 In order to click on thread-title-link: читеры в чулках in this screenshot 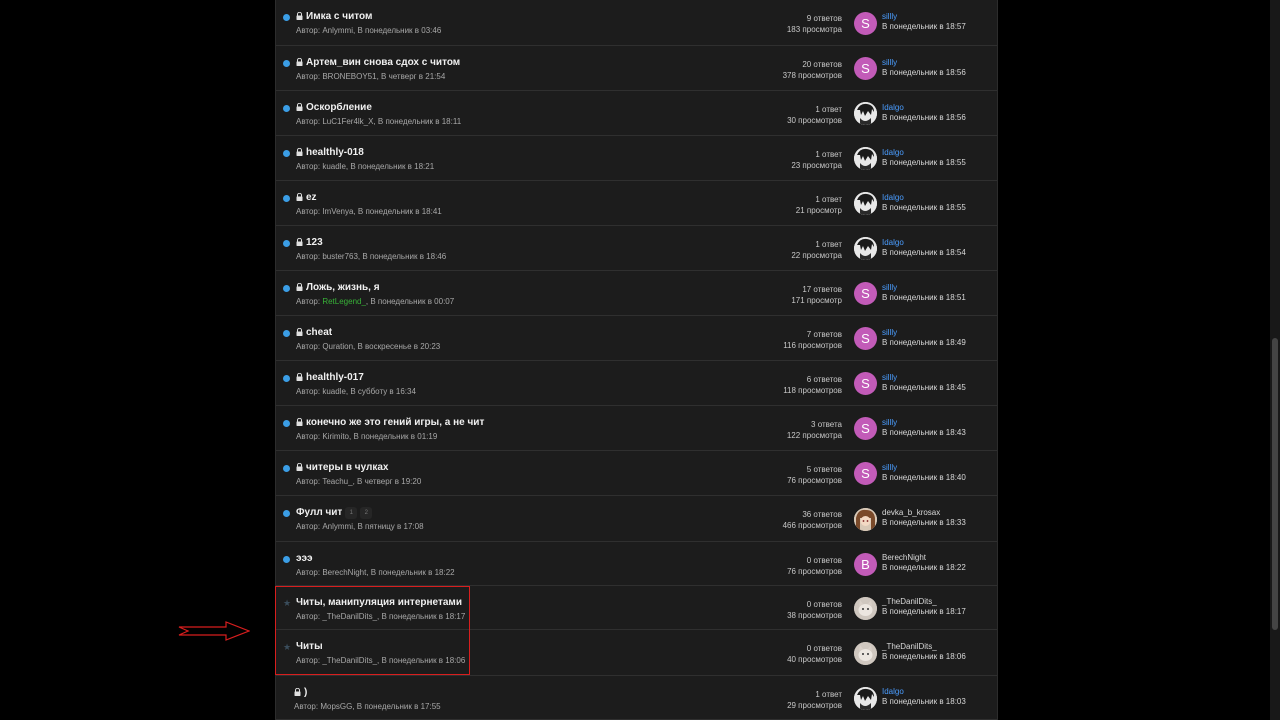, I will do `click(347, 467)`.